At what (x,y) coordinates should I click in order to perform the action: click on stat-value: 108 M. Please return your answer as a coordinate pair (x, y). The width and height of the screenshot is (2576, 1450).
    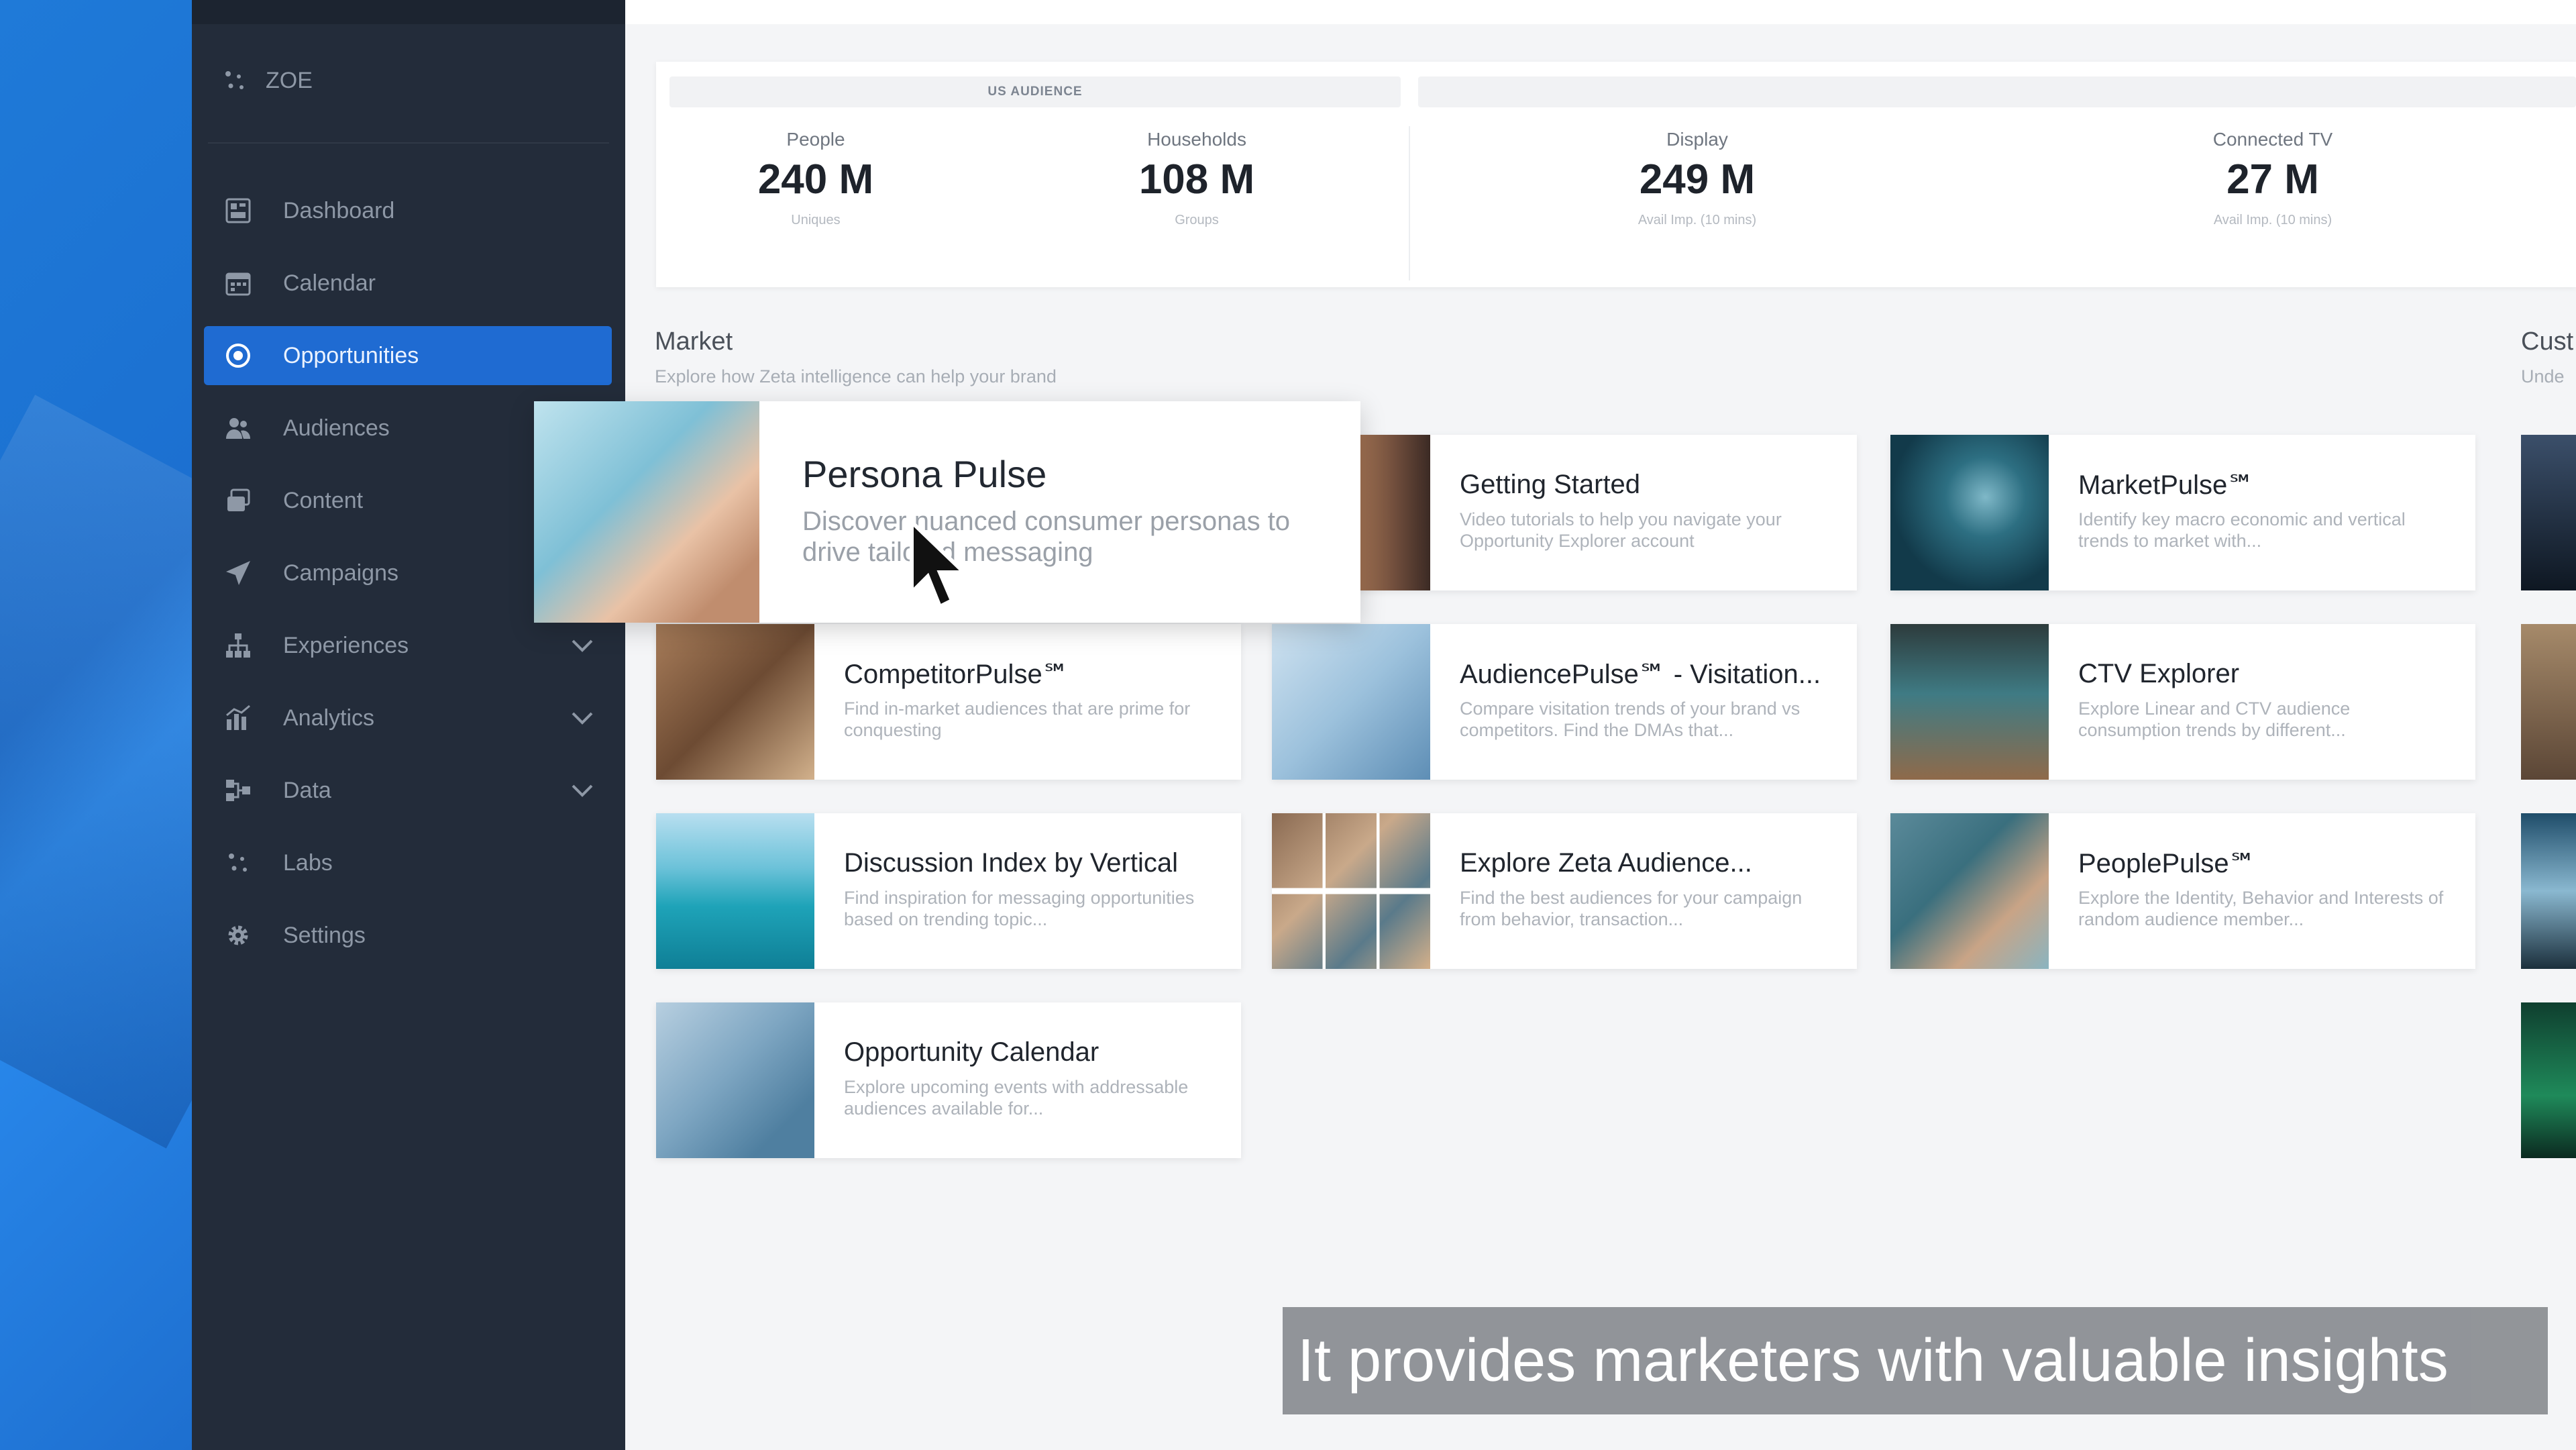
    Looking at the image, I should click on (1196, 179).